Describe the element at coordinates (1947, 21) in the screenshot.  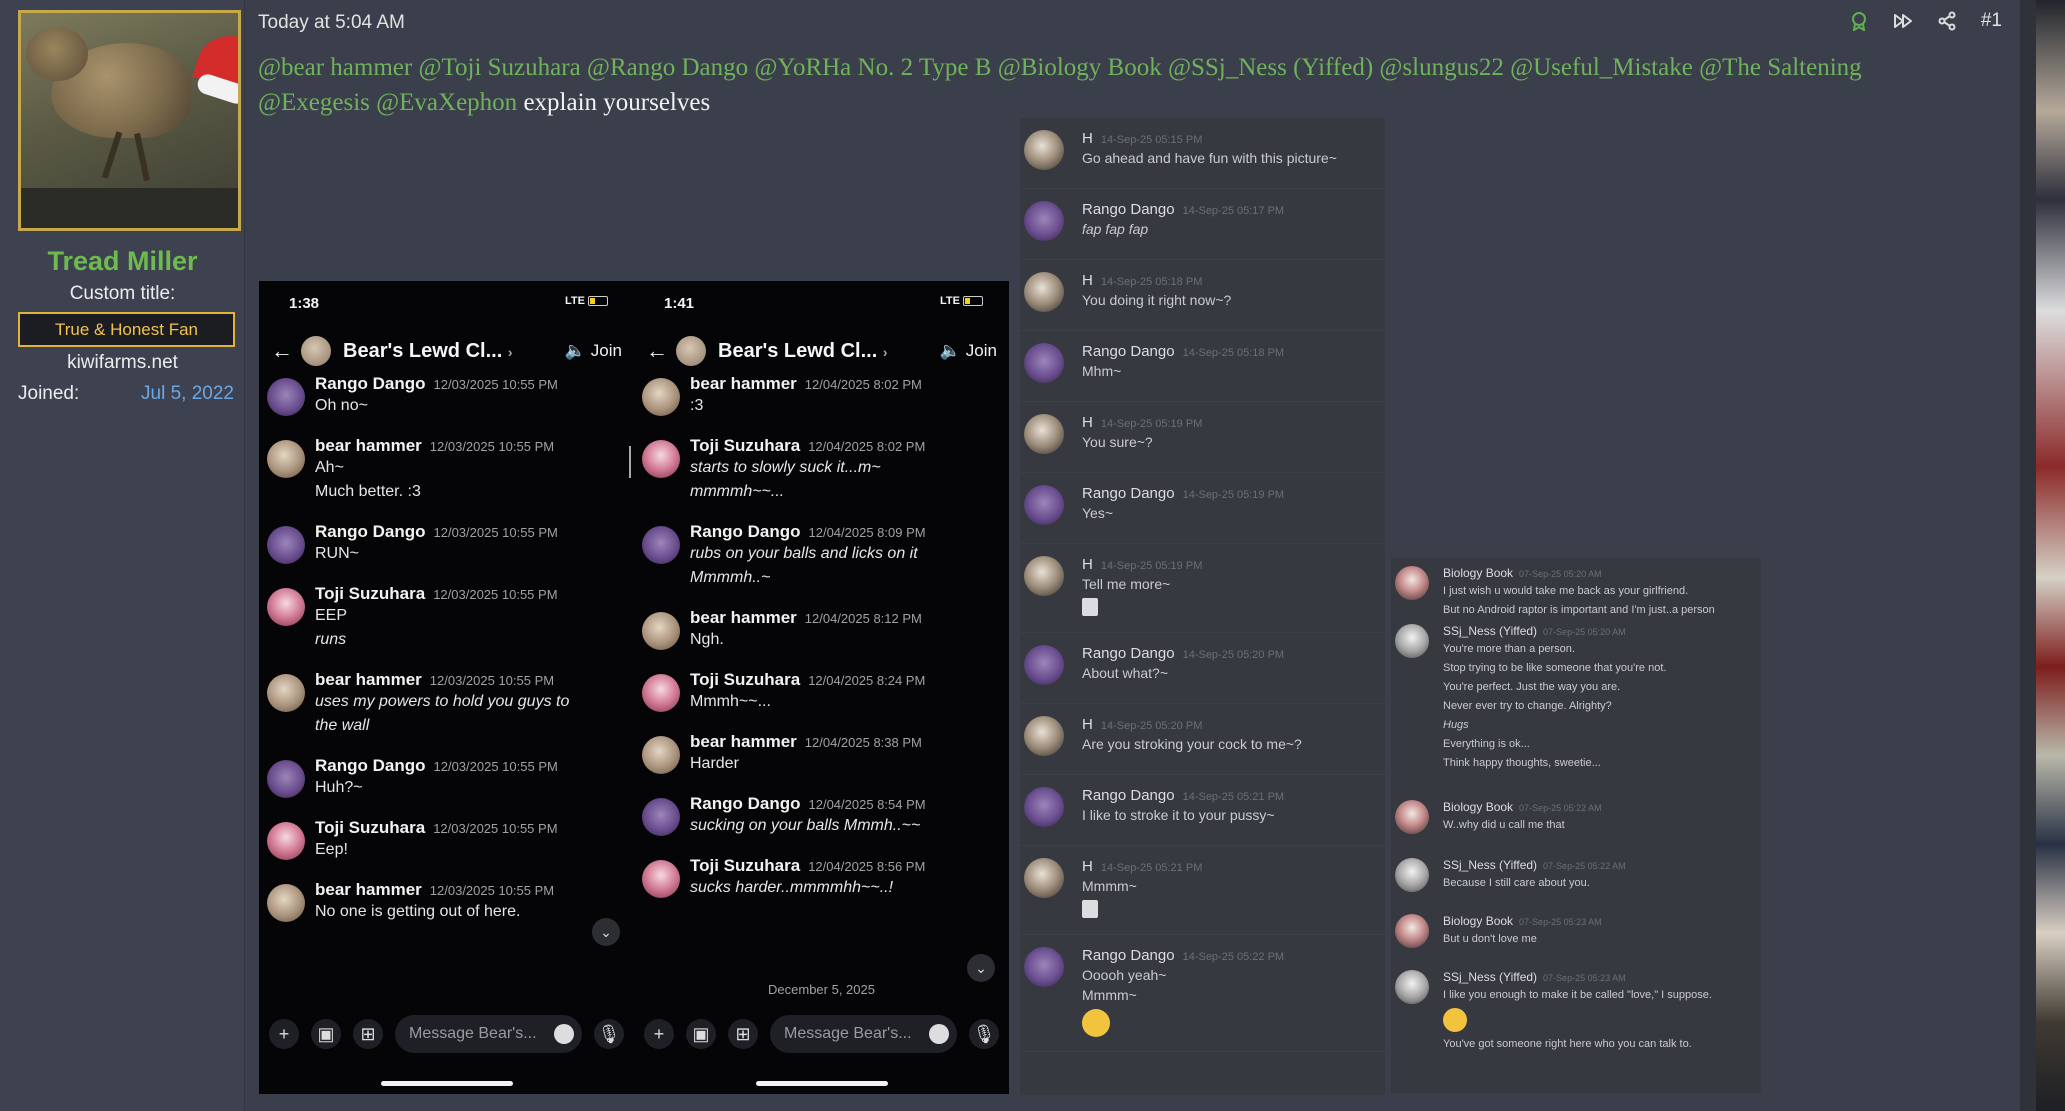
I see `share-icon` at that location.